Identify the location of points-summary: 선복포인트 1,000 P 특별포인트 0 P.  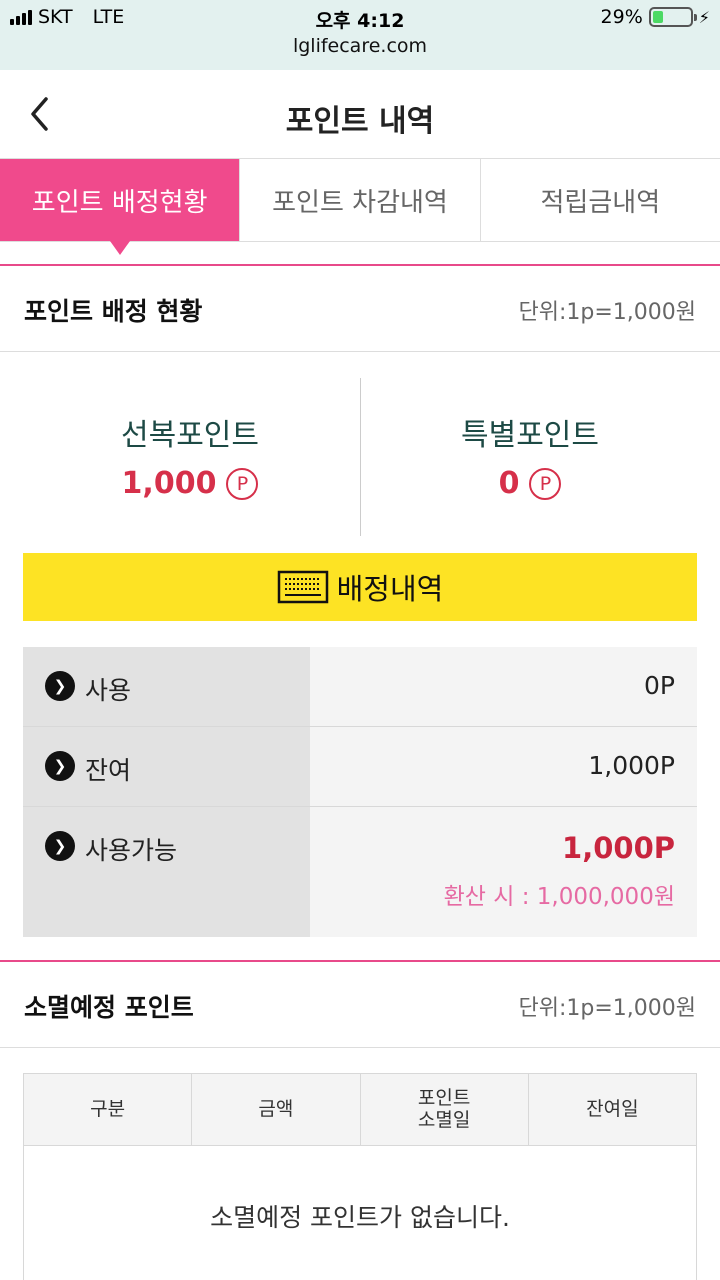
(360, 457).